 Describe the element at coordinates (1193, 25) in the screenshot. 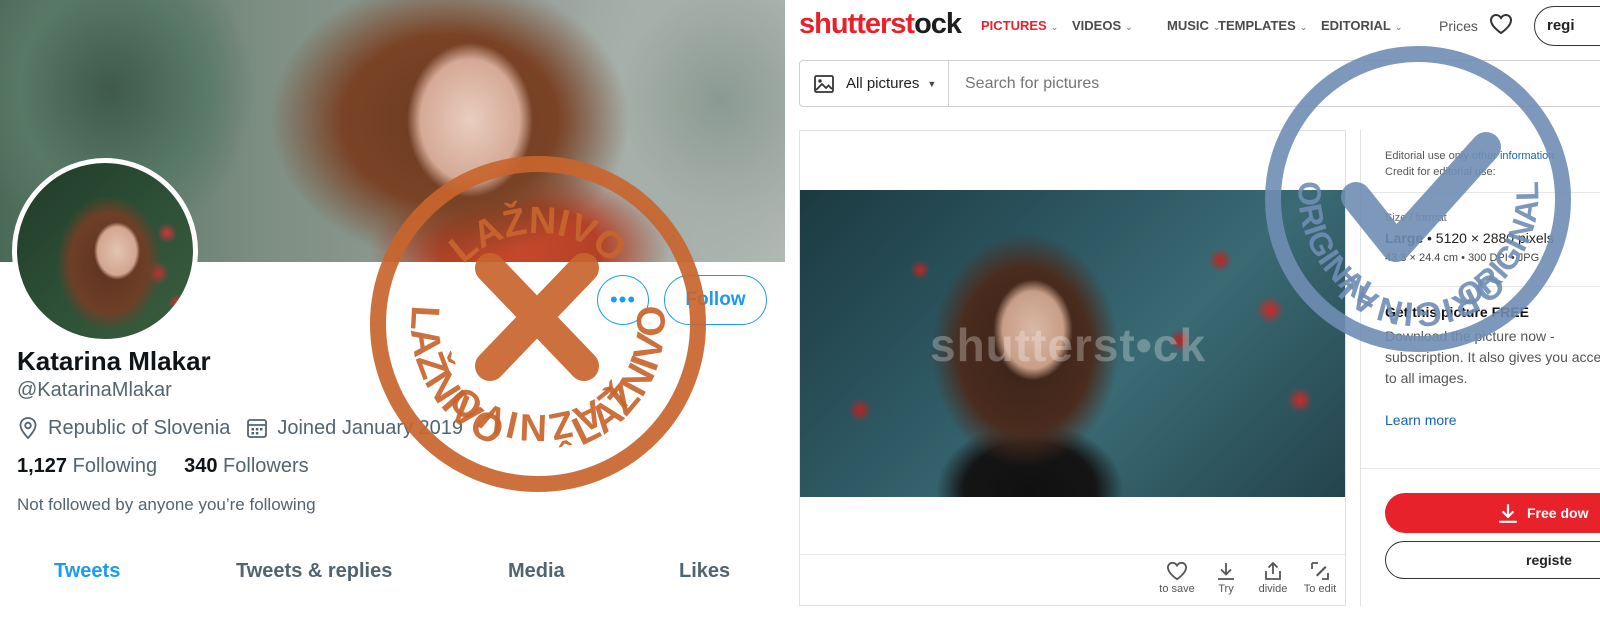

I see `nav-music: MUSIC ⌄` at that location.